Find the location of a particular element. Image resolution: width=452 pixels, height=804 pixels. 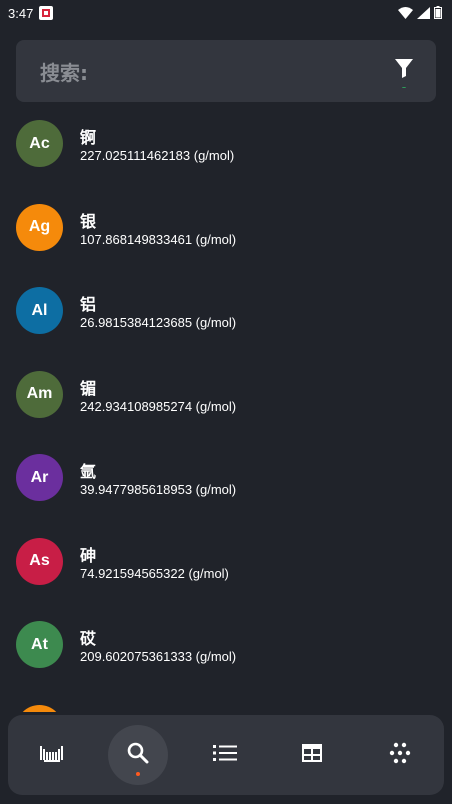

element-symbol-badge: Al is located at coordinates (39, 310).